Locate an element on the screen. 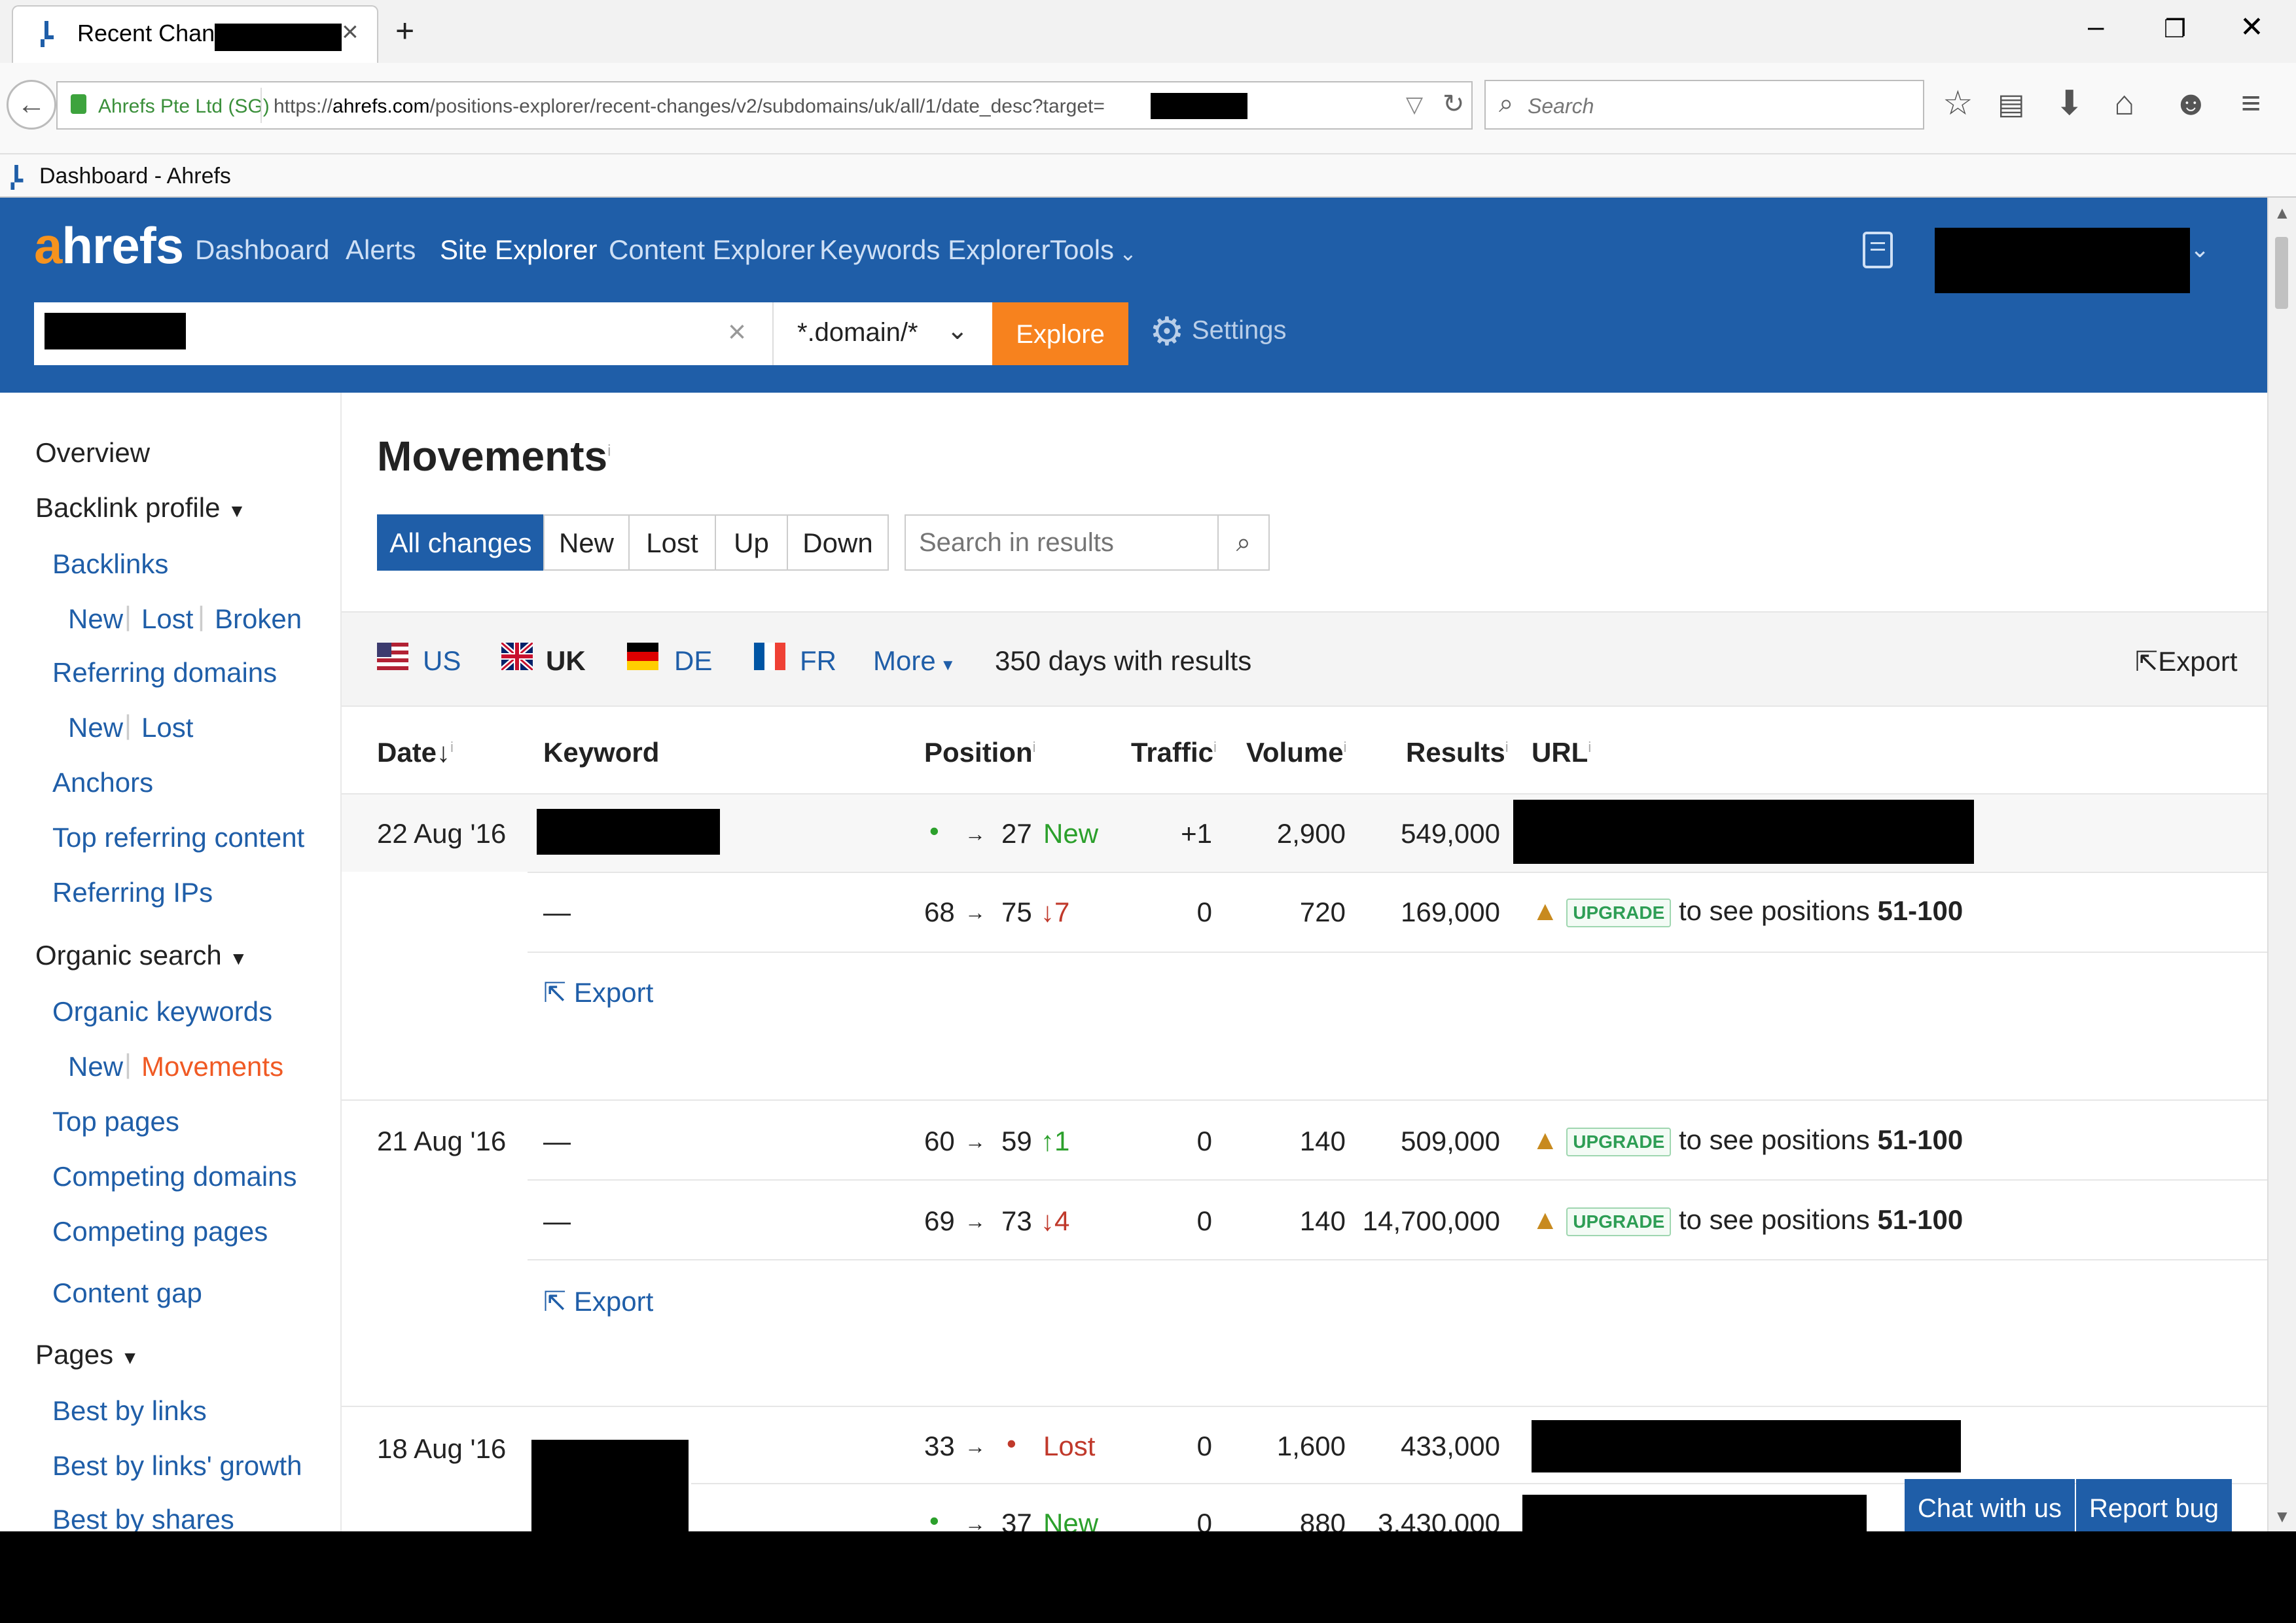 This screenshot has height=1623, width=2296. scroll-down-icon: ▼ is located at coordinates (2282, 1517).